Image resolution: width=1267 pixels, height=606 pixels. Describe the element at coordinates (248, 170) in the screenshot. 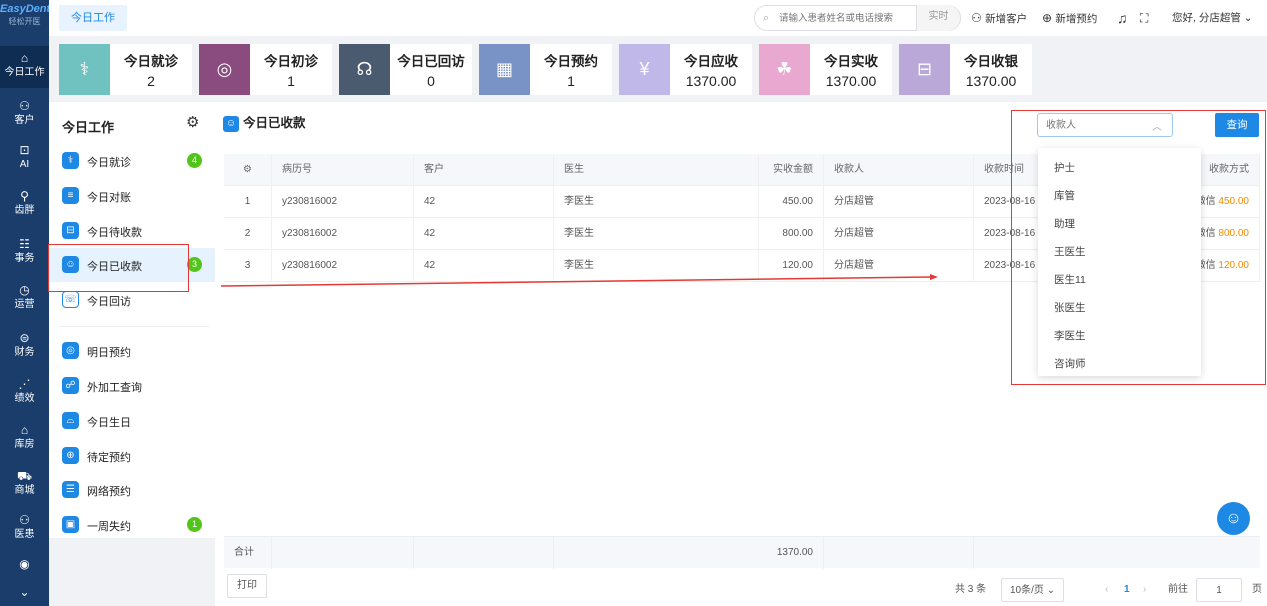

I see `column-settings-icon: ⚙` at that location.